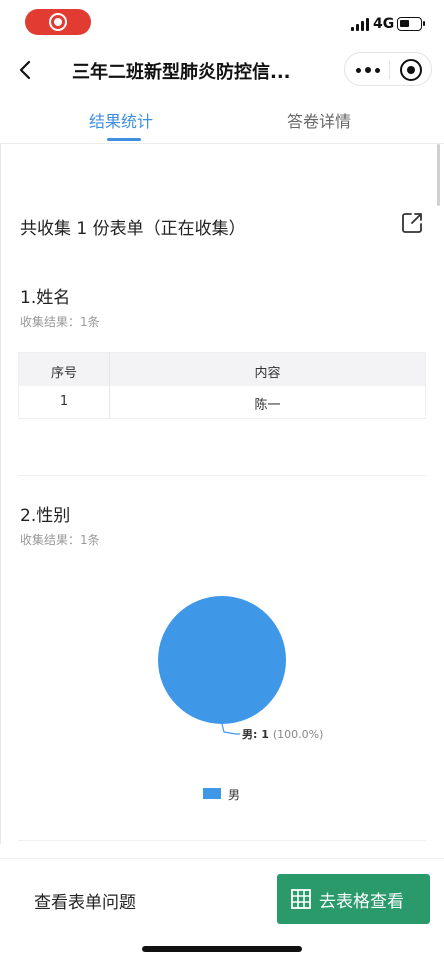 The width and height of the screenshot is (444, 960). Describe the element at coordinates (361, 902) in the screenshot. I see `view-in-sheet-label: 去表格查看` at that location.